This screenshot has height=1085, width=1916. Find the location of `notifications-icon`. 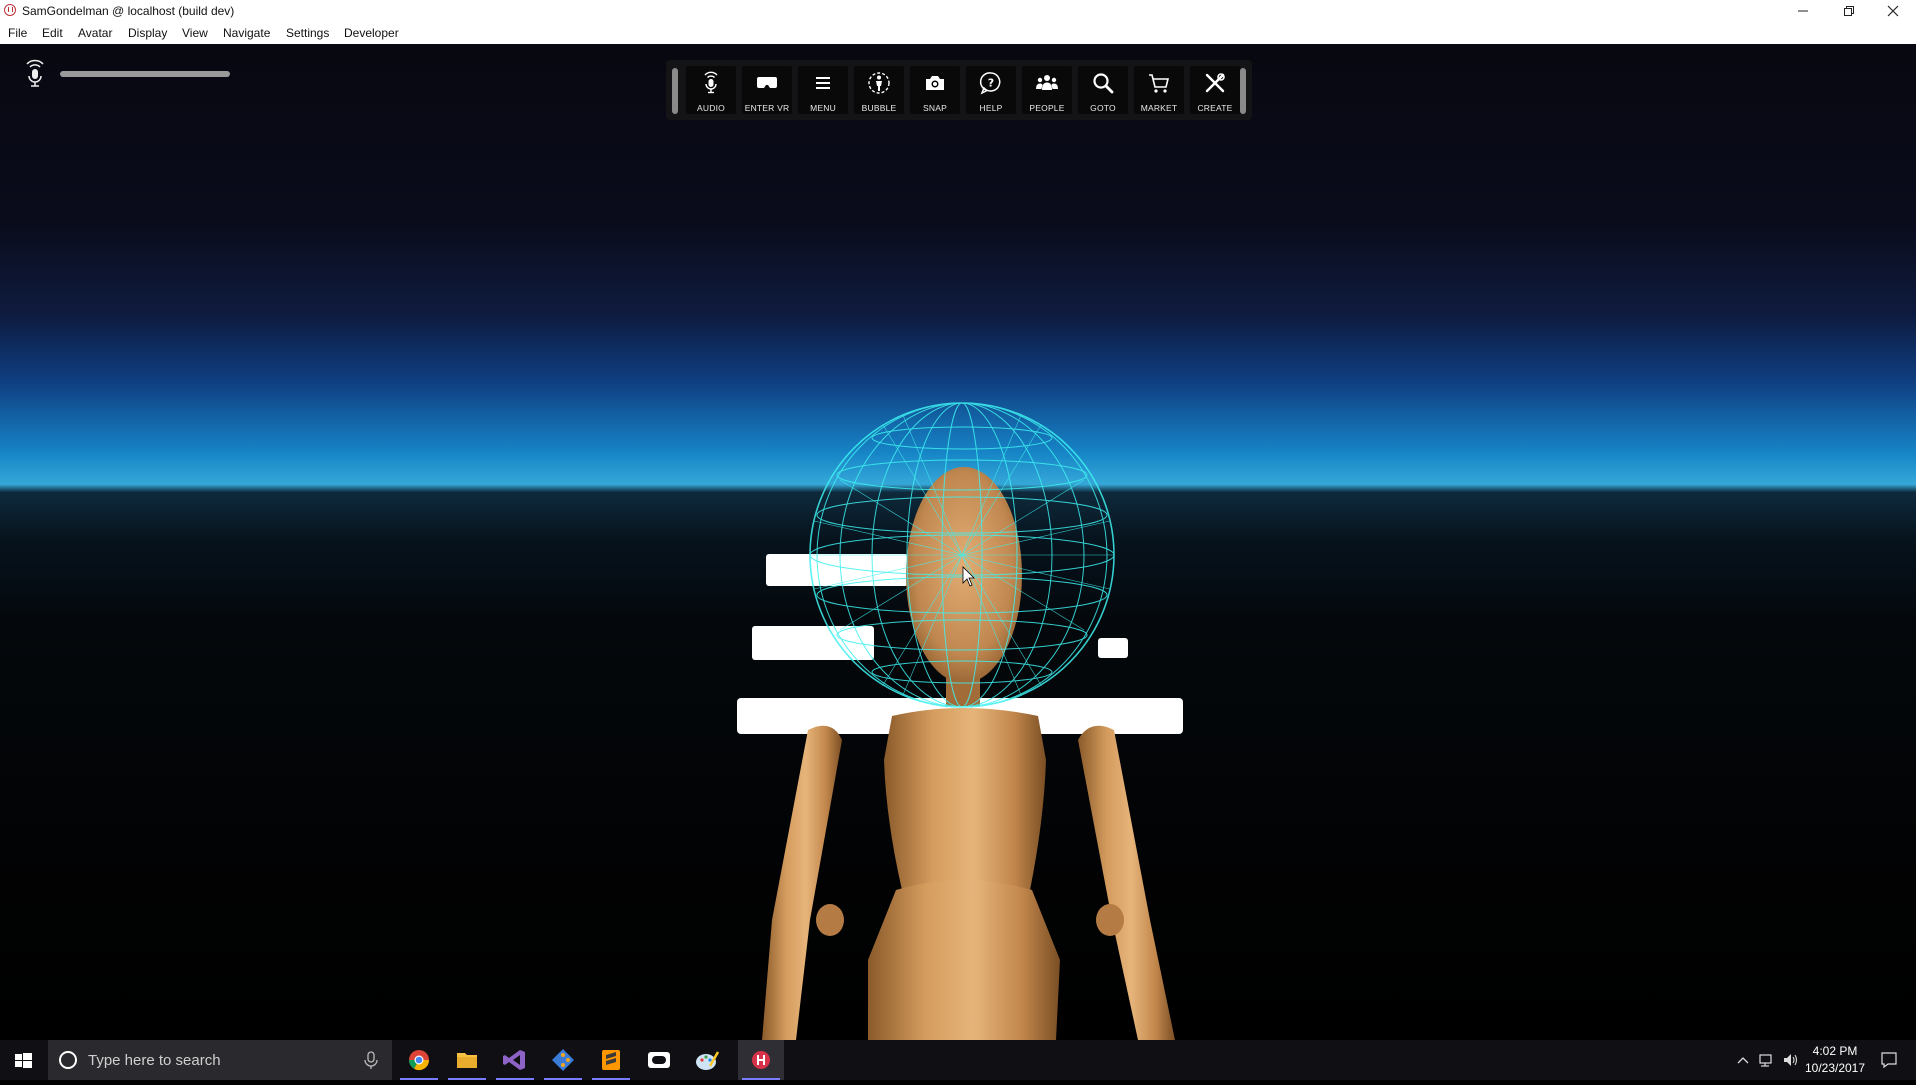

notifications-icon is located at coordinates (1889, 1060).